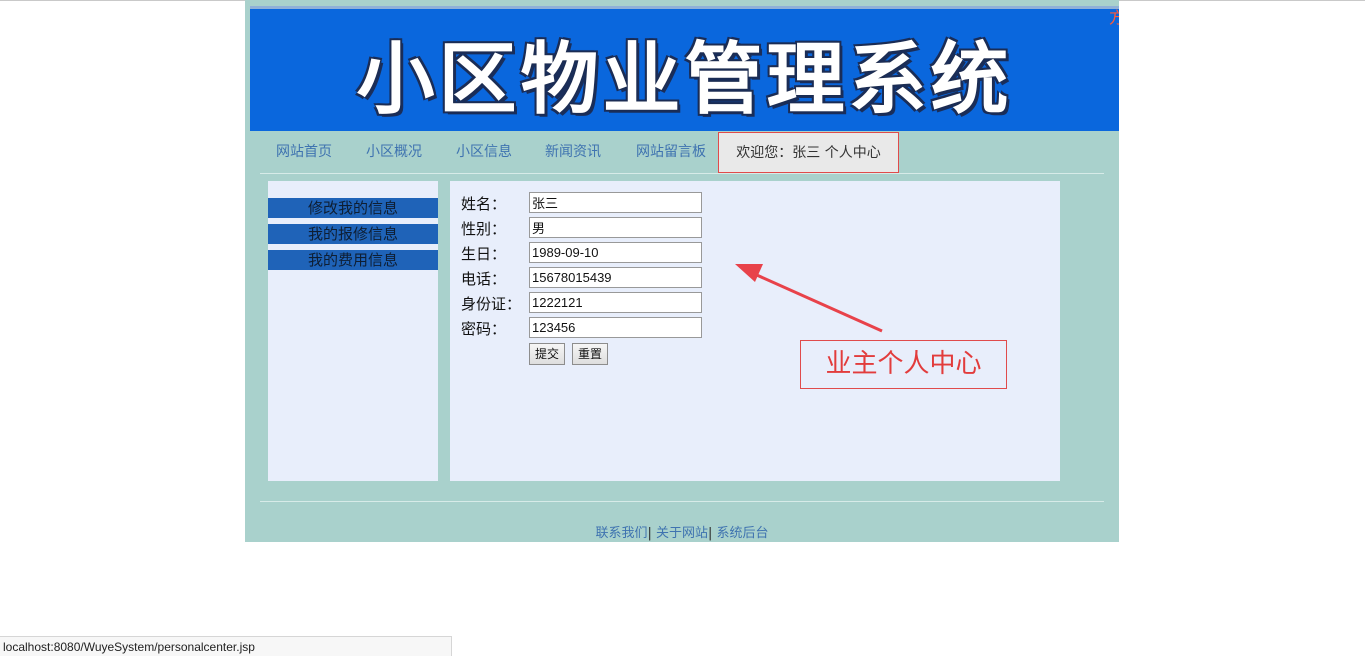 Image resolution: width=1365 pixels, height=657 pixels. Describe the element at coordinates (682, 501) in the screenshot. I see `footer-divider` at that location.